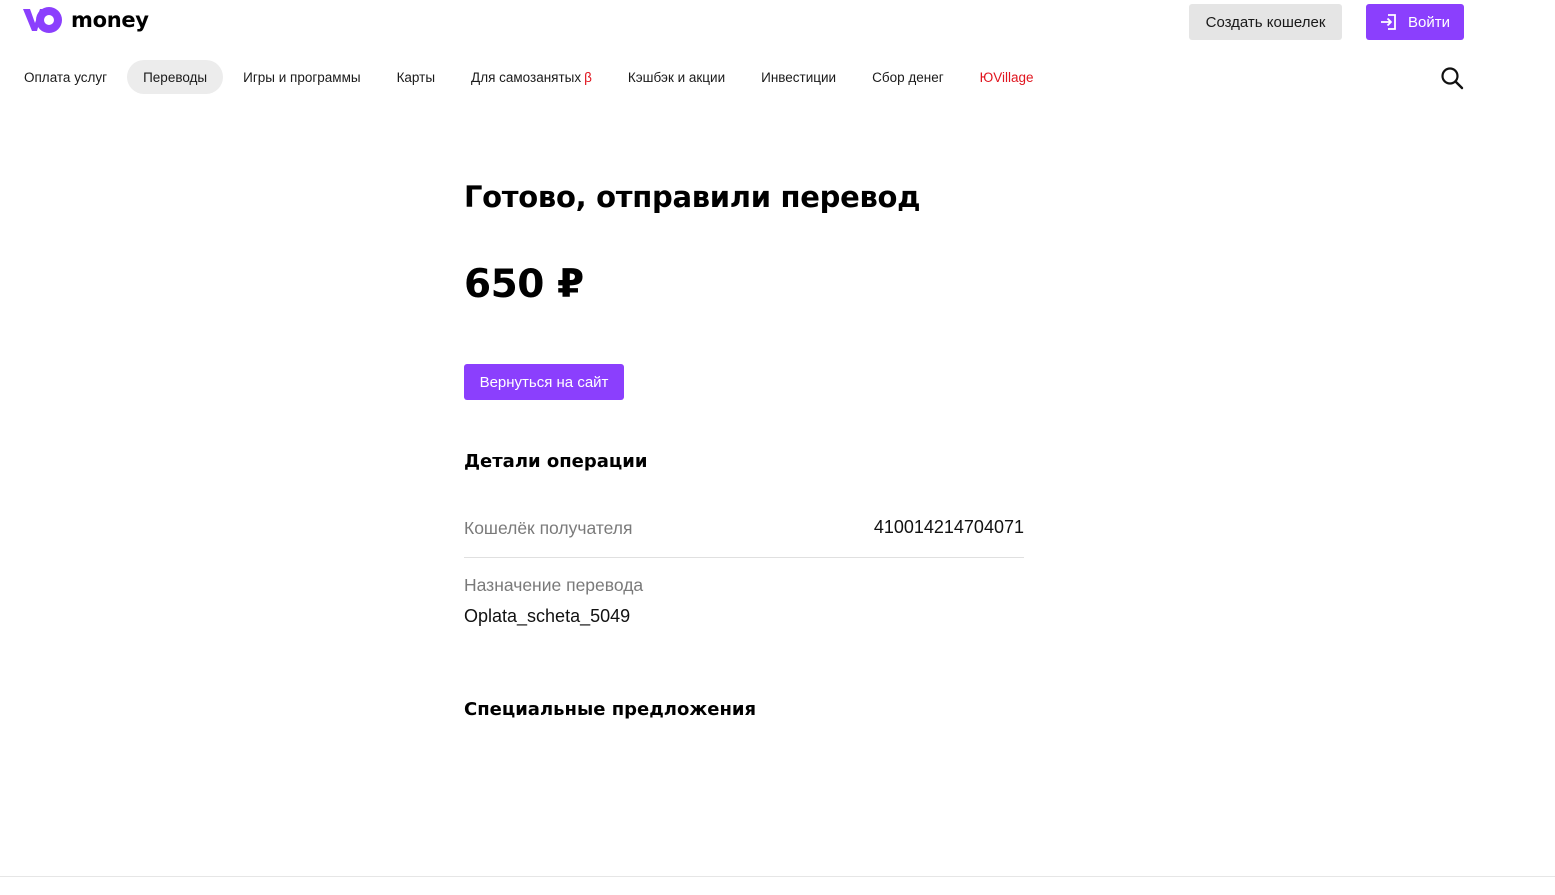 The image size is (1555, 895). I want to click on recipient-wallet-row: Кошелёк получателя 410014214704071, so click(744, 531).